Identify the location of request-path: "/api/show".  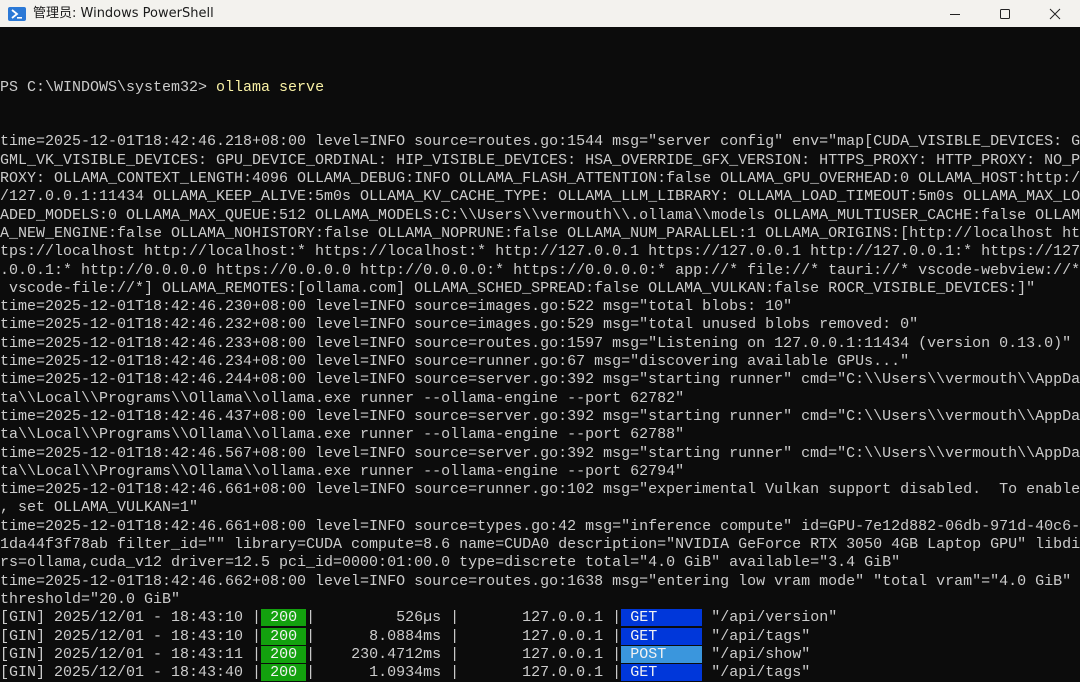
(761, 654).